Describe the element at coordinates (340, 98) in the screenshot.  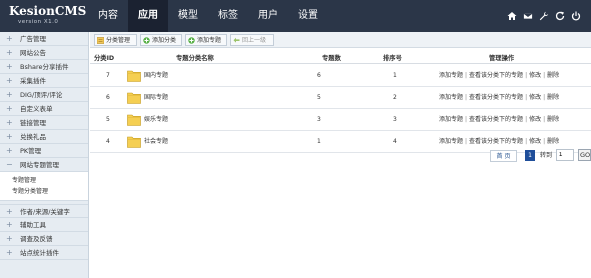
I see `table-row: 6 国际专题 5 2 添加专题 | 查看该分类下的专题 | 修改 | 删除` at that location.